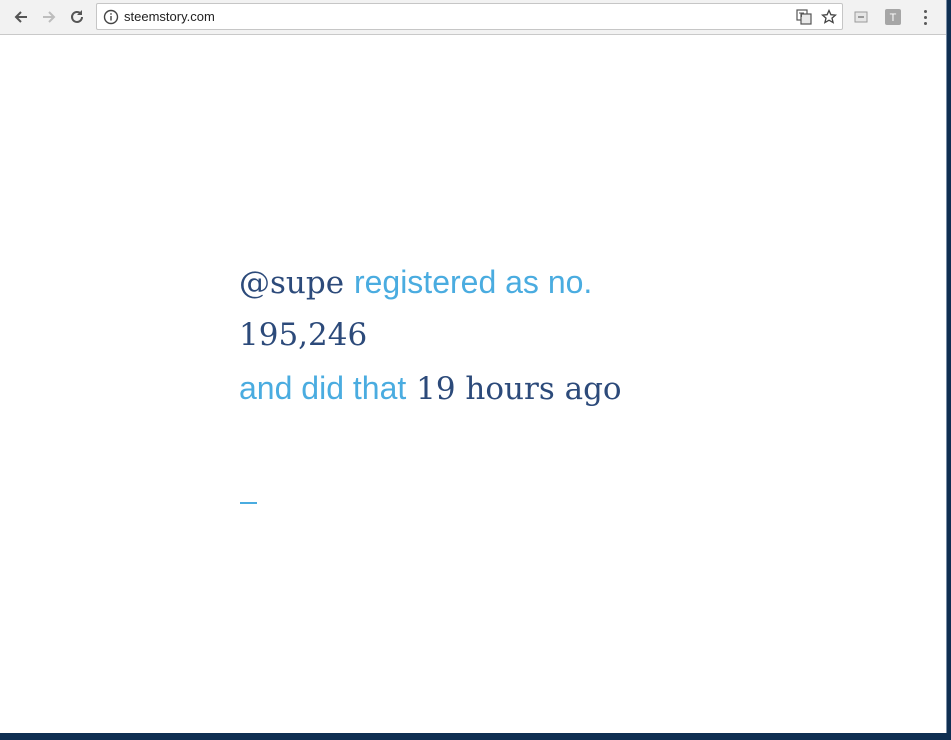 This screenshot has width=951, height=740. I want to click on extension-button: T, so click(893, 17).